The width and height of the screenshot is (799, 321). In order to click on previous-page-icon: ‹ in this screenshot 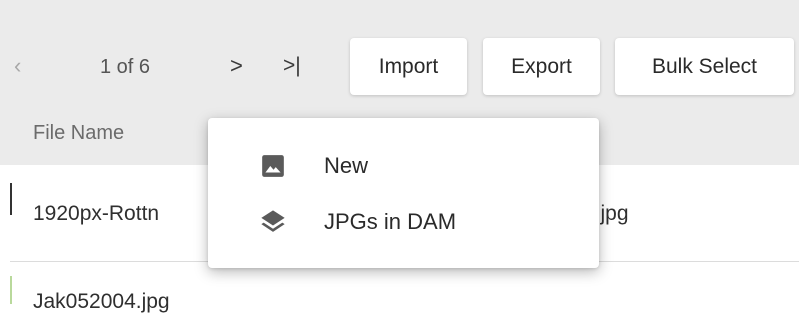, I will do `click(24, 66)`.